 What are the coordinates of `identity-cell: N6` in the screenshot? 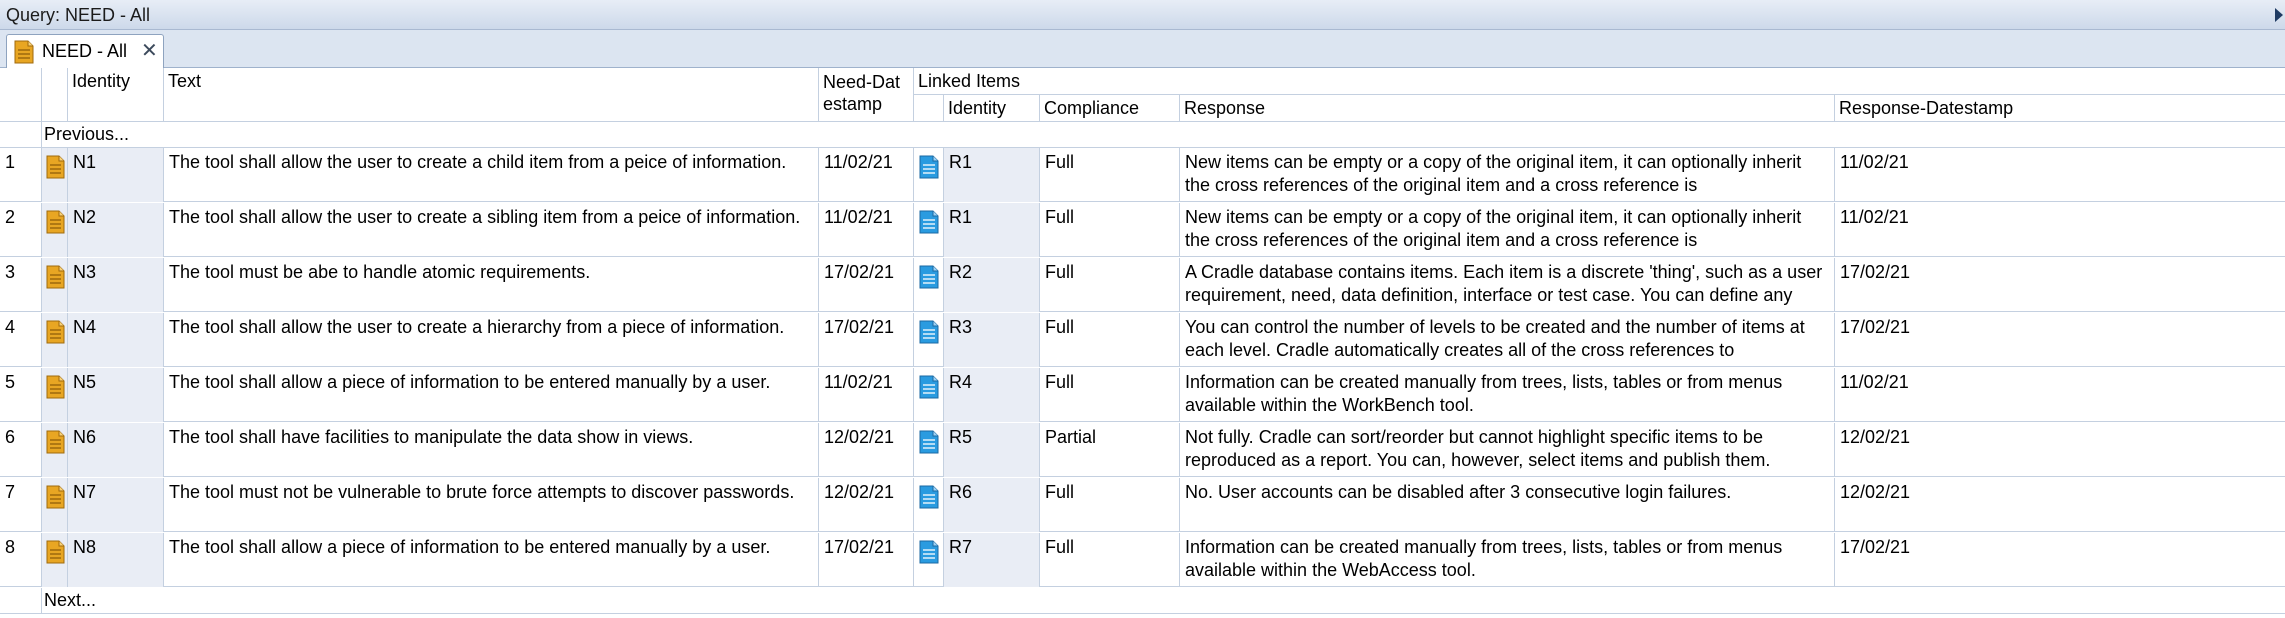 It's located at (116, 450).